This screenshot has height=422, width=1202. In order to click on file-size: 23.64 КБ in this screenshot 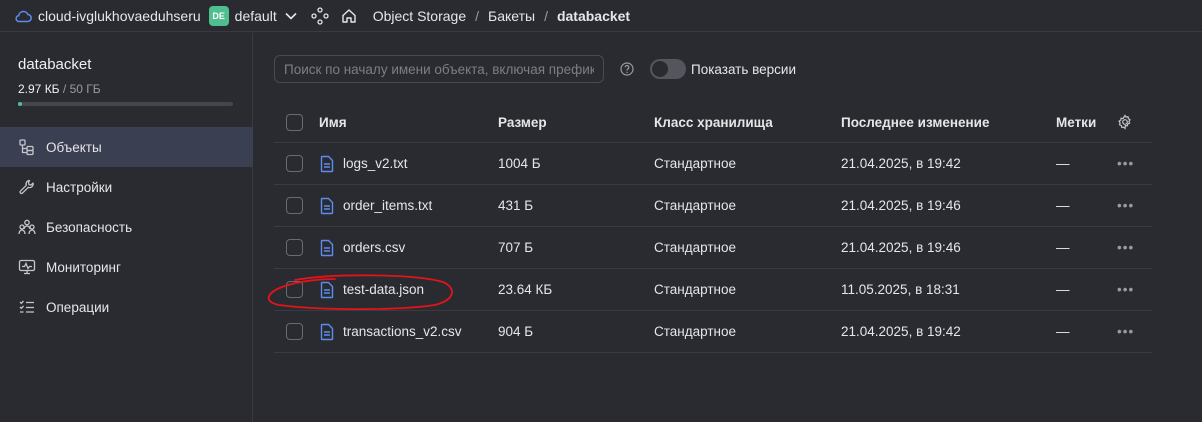, I will do `click(525, 289)`.